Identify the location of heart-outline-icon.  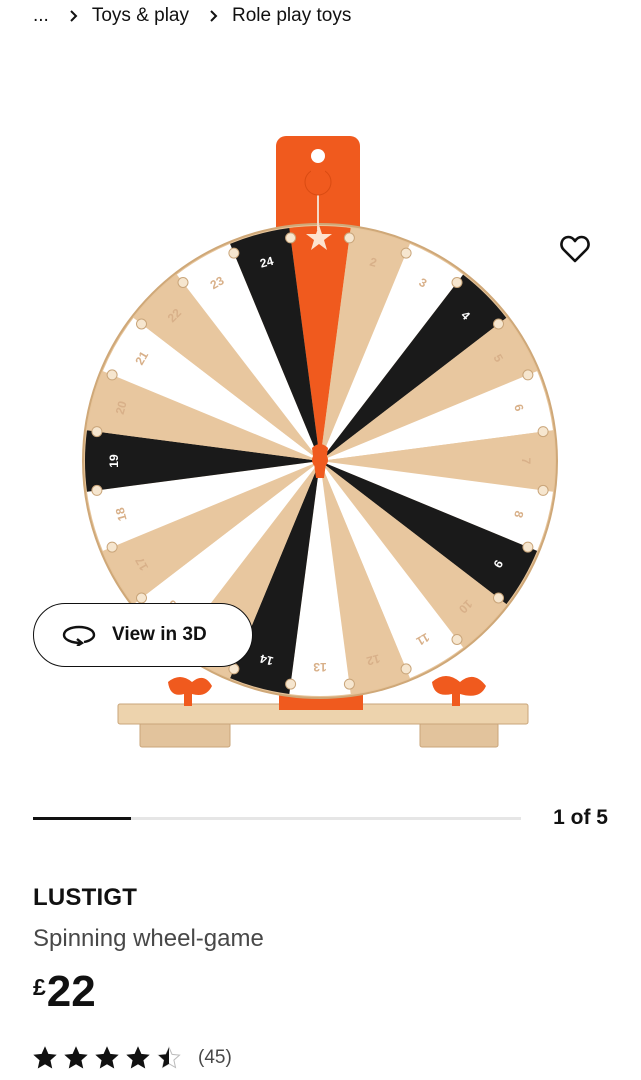
(575, 249).